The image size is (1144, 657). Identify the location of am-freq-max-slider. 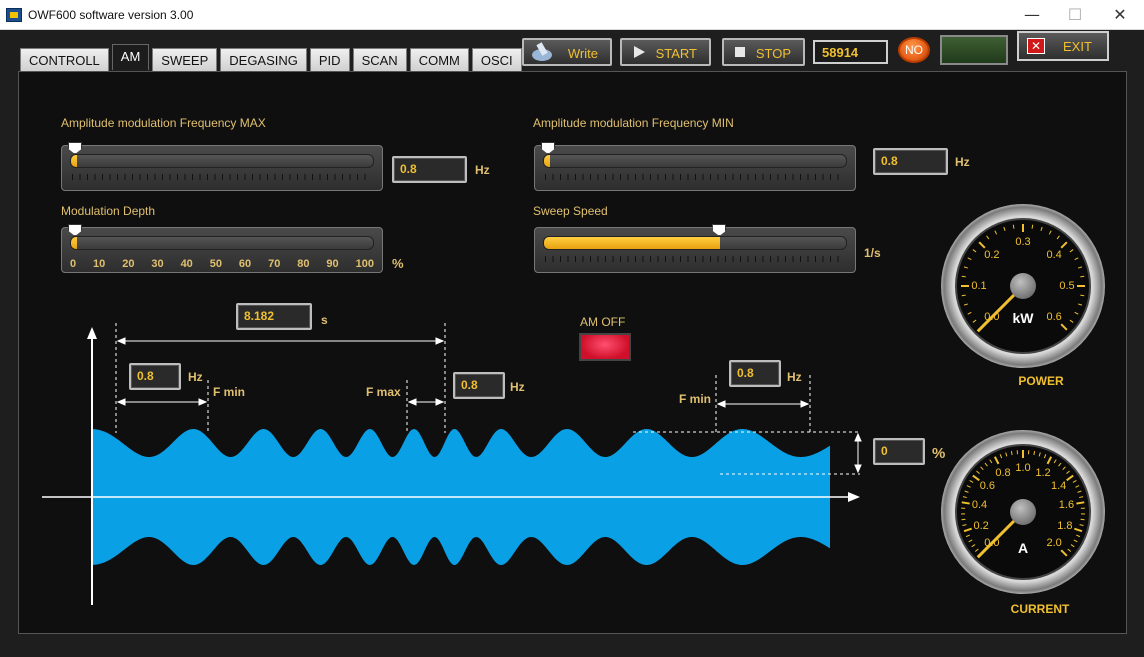
(222, 166).